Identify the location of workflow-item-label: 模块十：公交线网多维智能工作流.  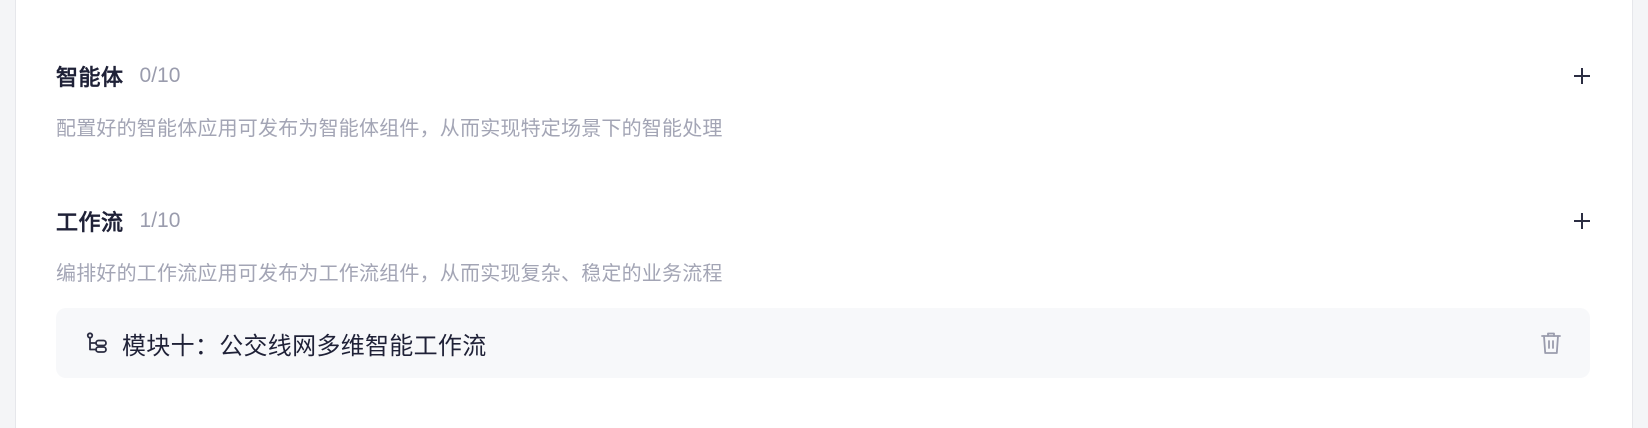
(304, 345).